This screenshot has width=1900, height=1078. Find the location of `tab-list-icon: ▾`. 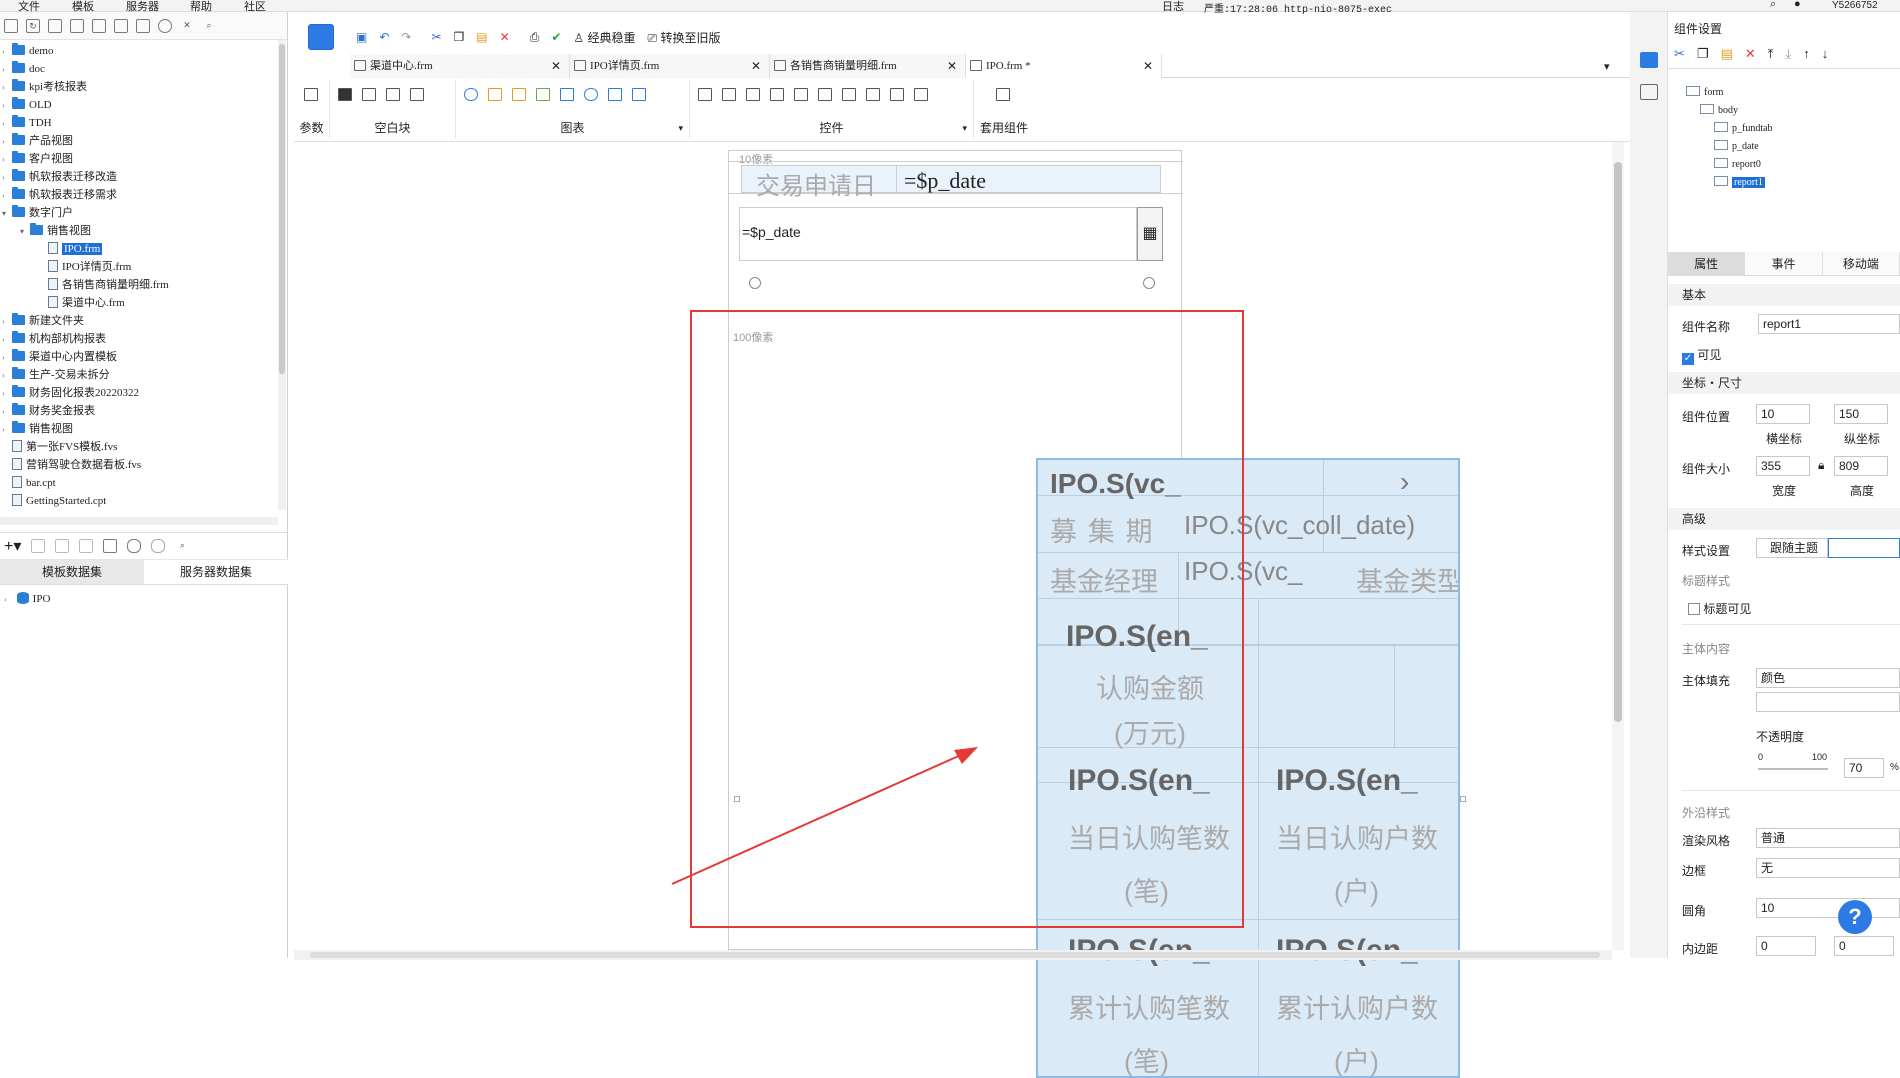

tab-list-icon: ▾ is located at coordinates (1607, 66).